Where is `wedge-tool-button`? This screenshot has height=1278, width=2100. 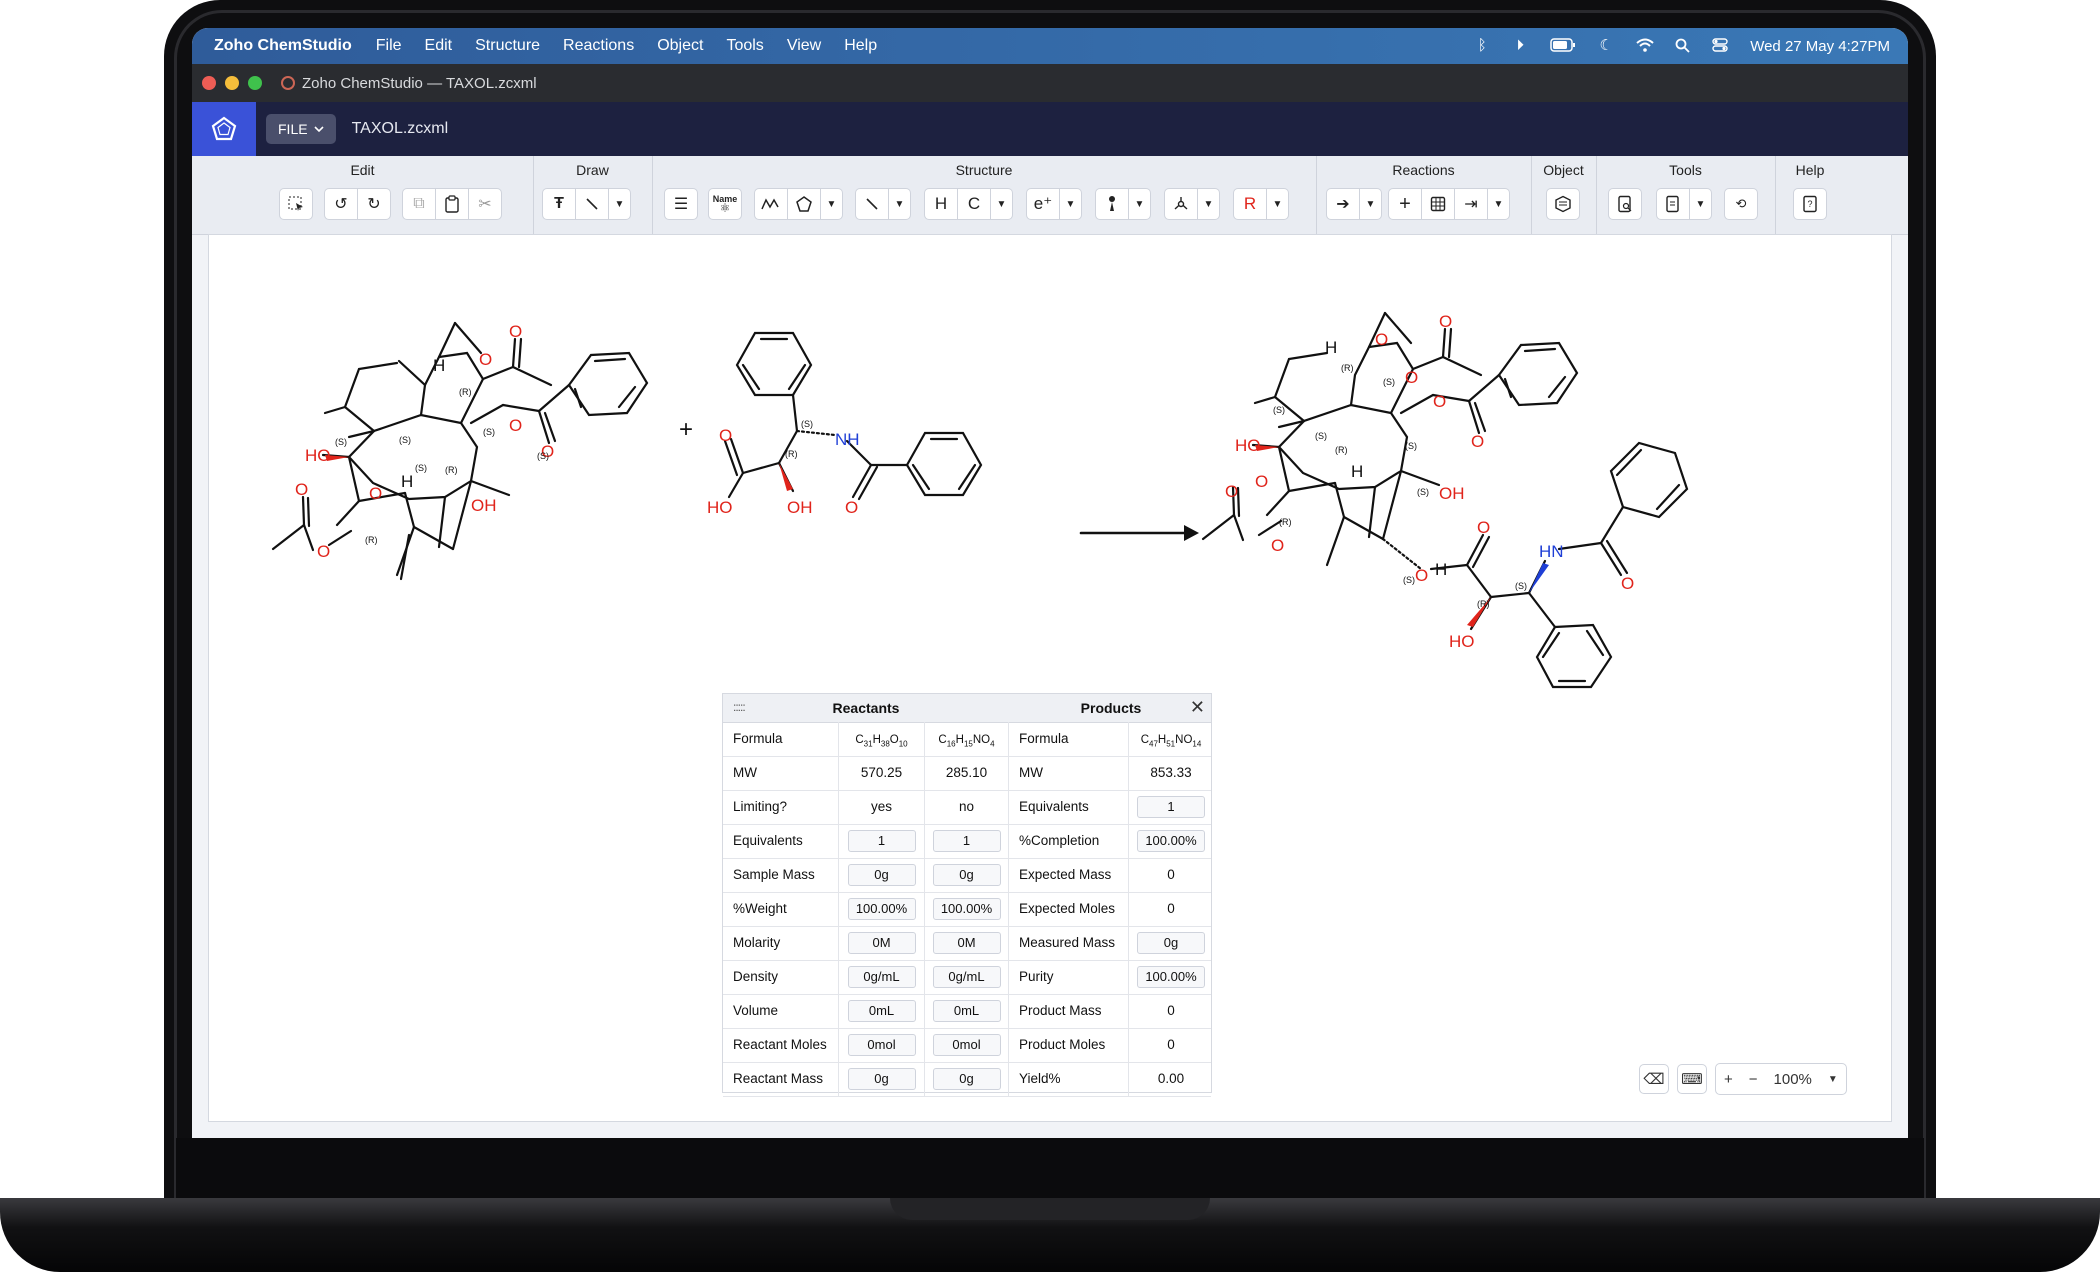 wedge-tool-button is located at coordinates (1112, 204).